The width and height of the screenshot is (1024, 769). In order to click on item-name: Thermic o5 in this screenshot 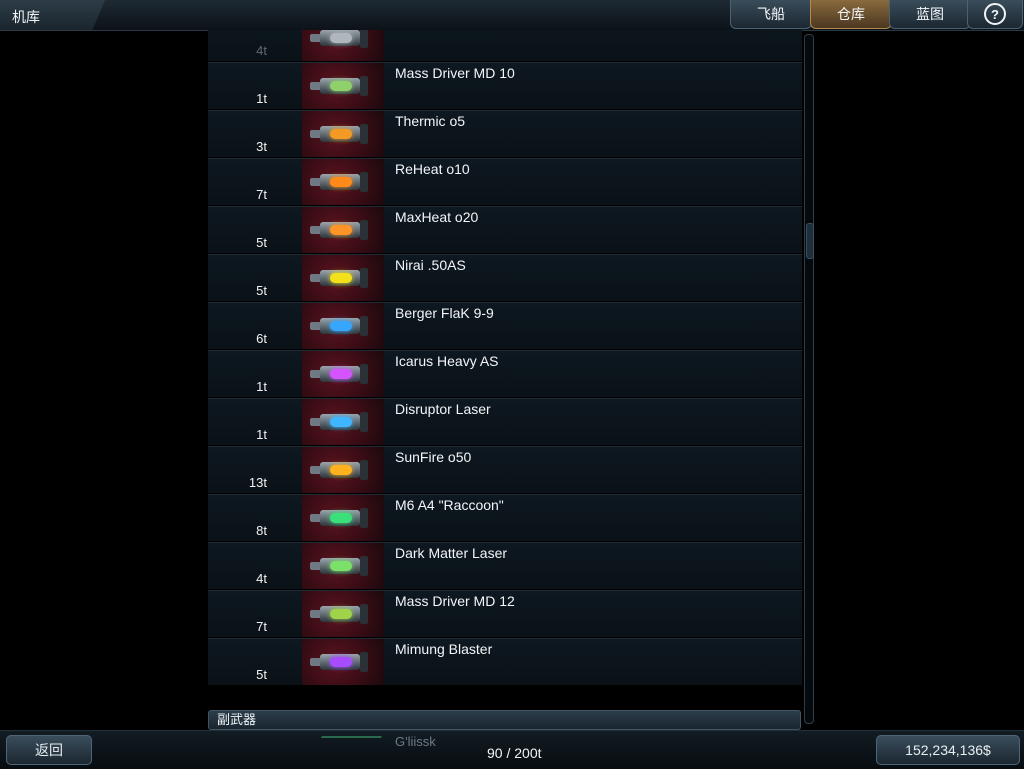, I will do `click(430, 121)`.